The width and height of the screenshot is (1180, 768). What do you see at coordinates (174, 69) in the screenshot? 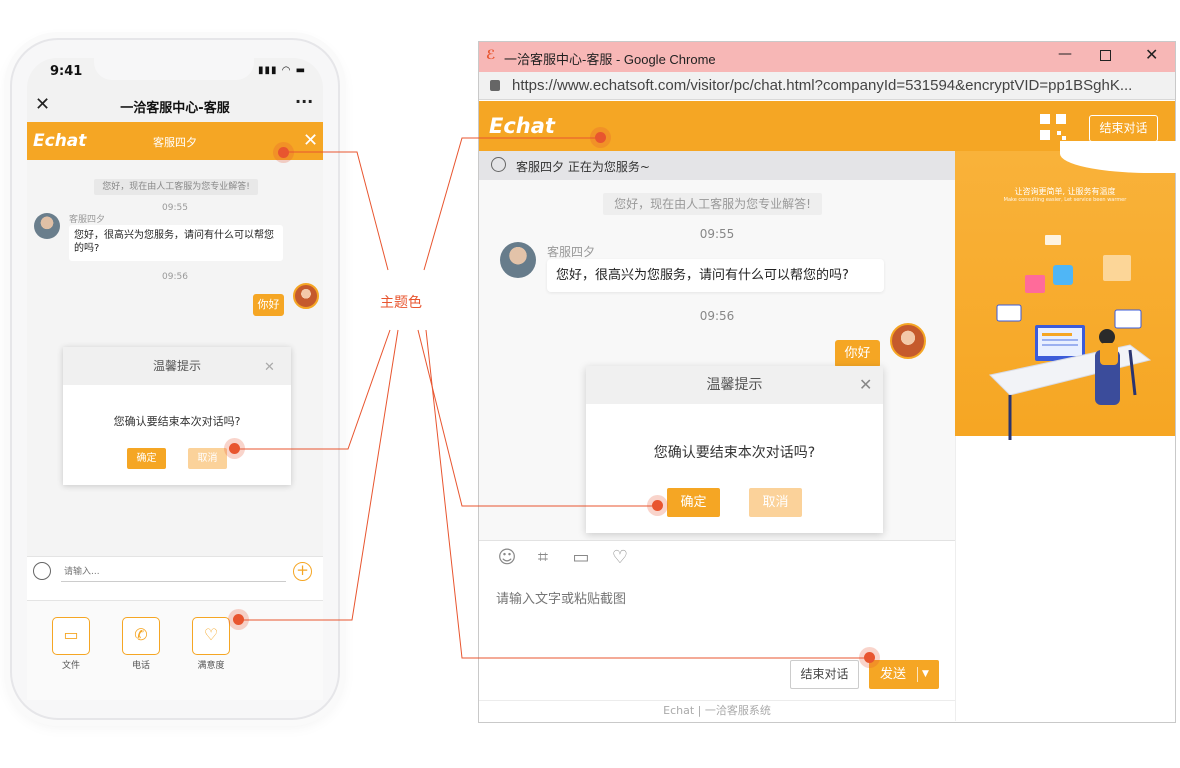
I see `phone-notch` at bounding box center [174, 69].